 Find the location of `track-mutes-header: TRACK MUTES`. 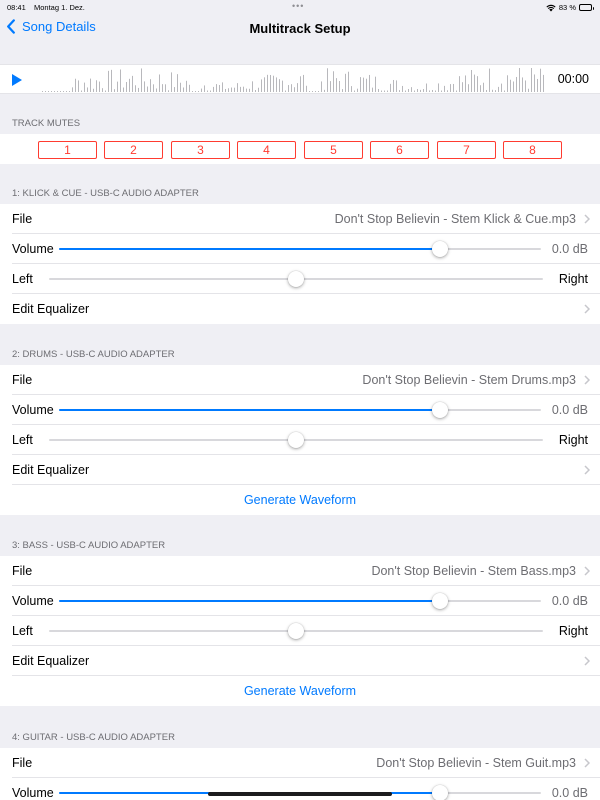

track-mutes-header: TRACK MUTES is located at coordinates (46, 123).